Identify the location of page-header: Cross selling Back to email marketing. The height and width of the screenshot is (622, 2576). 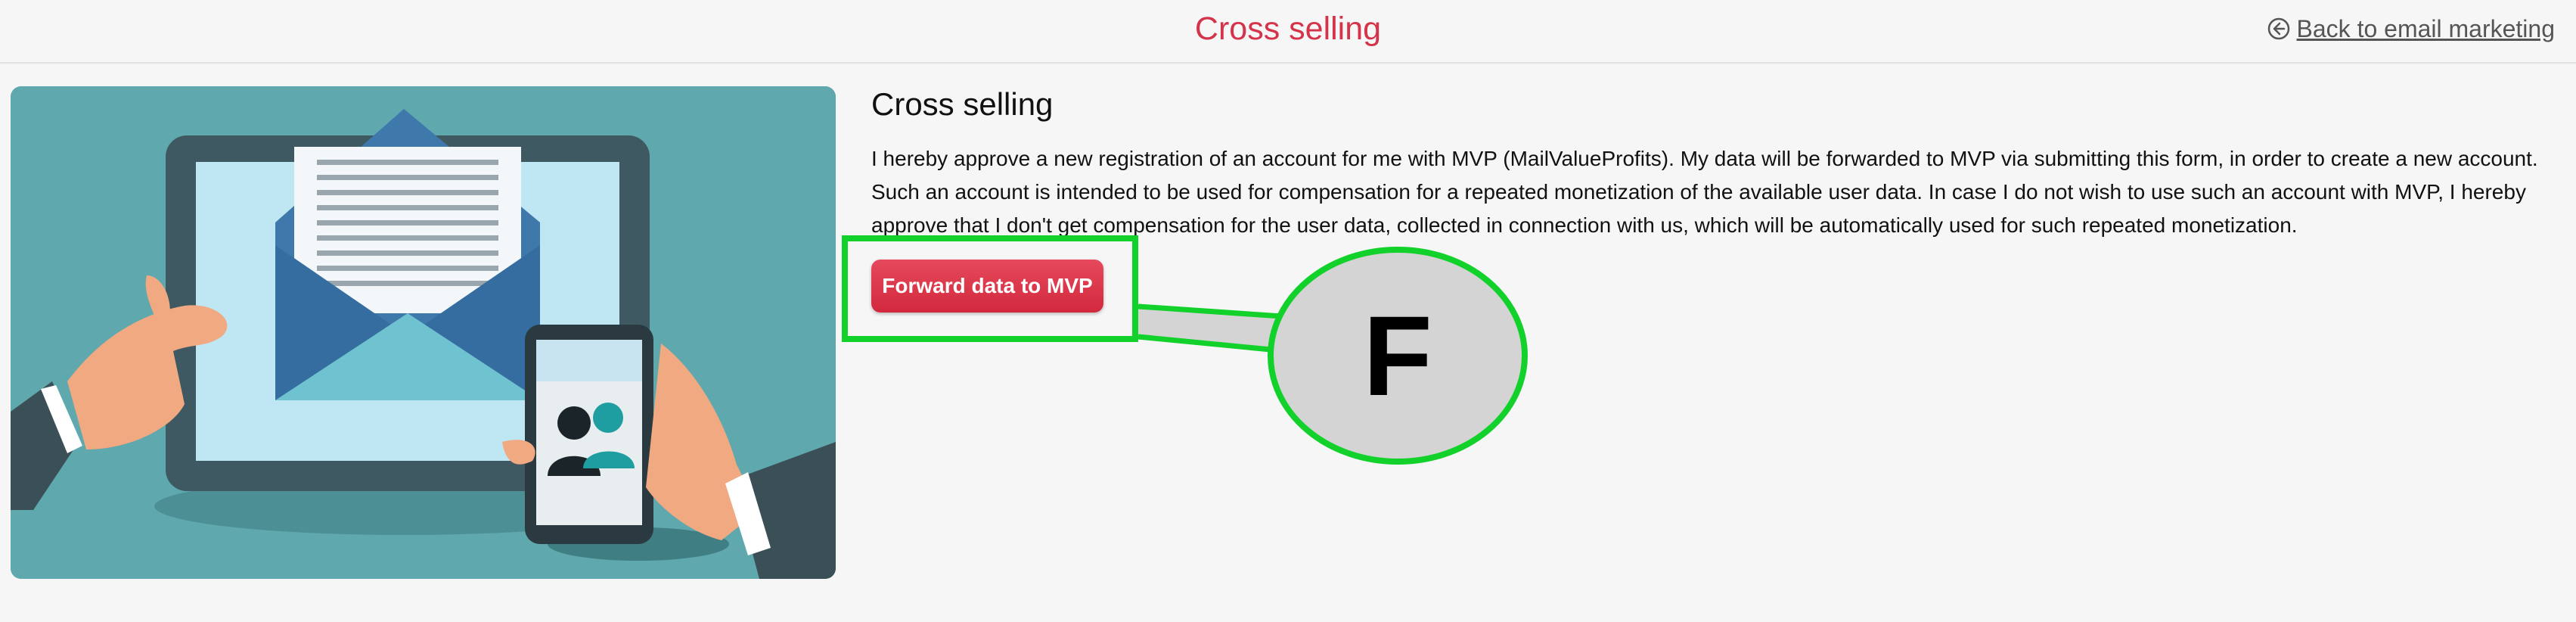
(1288, 32).